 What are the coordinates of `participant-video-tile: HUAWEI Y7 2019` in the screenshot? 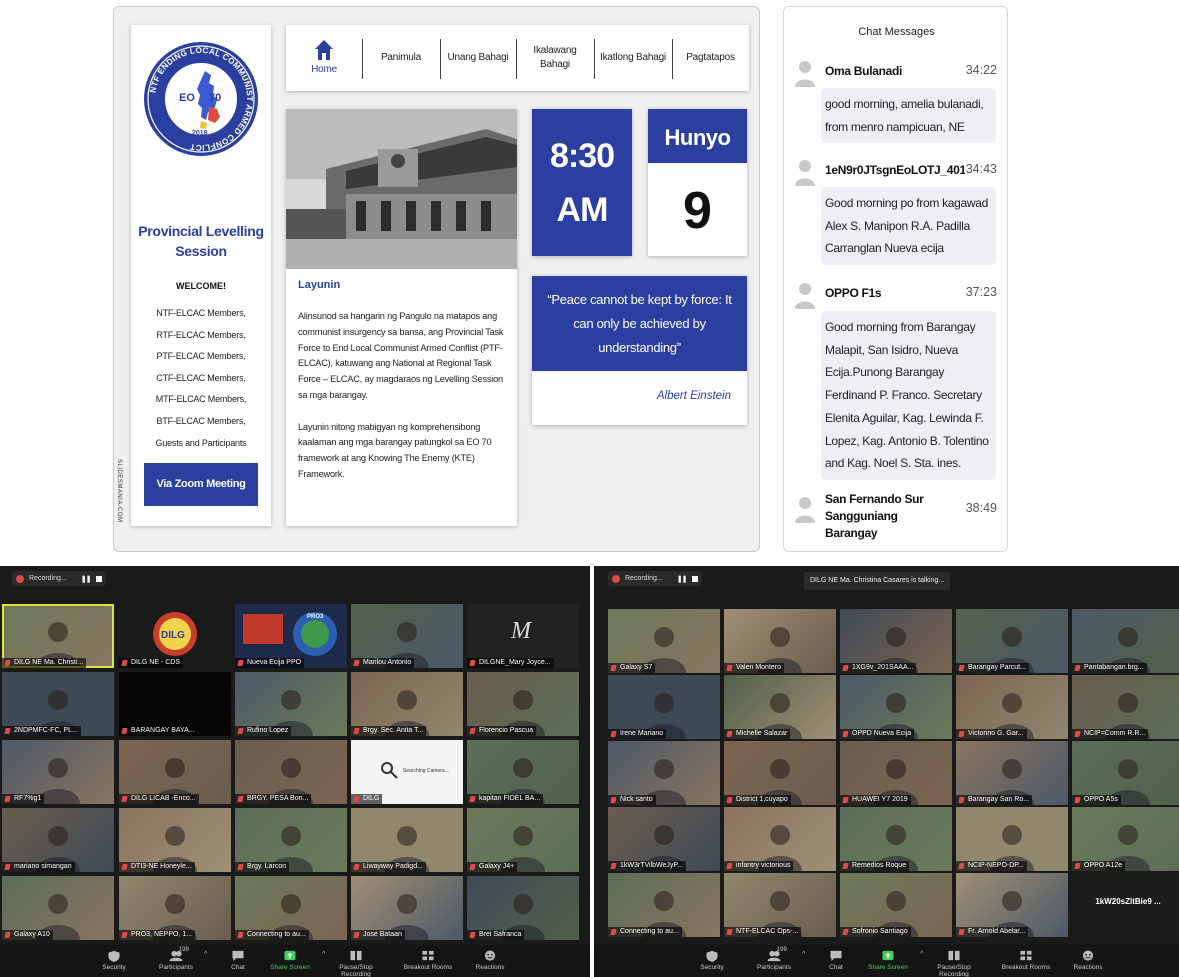 It's located at (896, 773).